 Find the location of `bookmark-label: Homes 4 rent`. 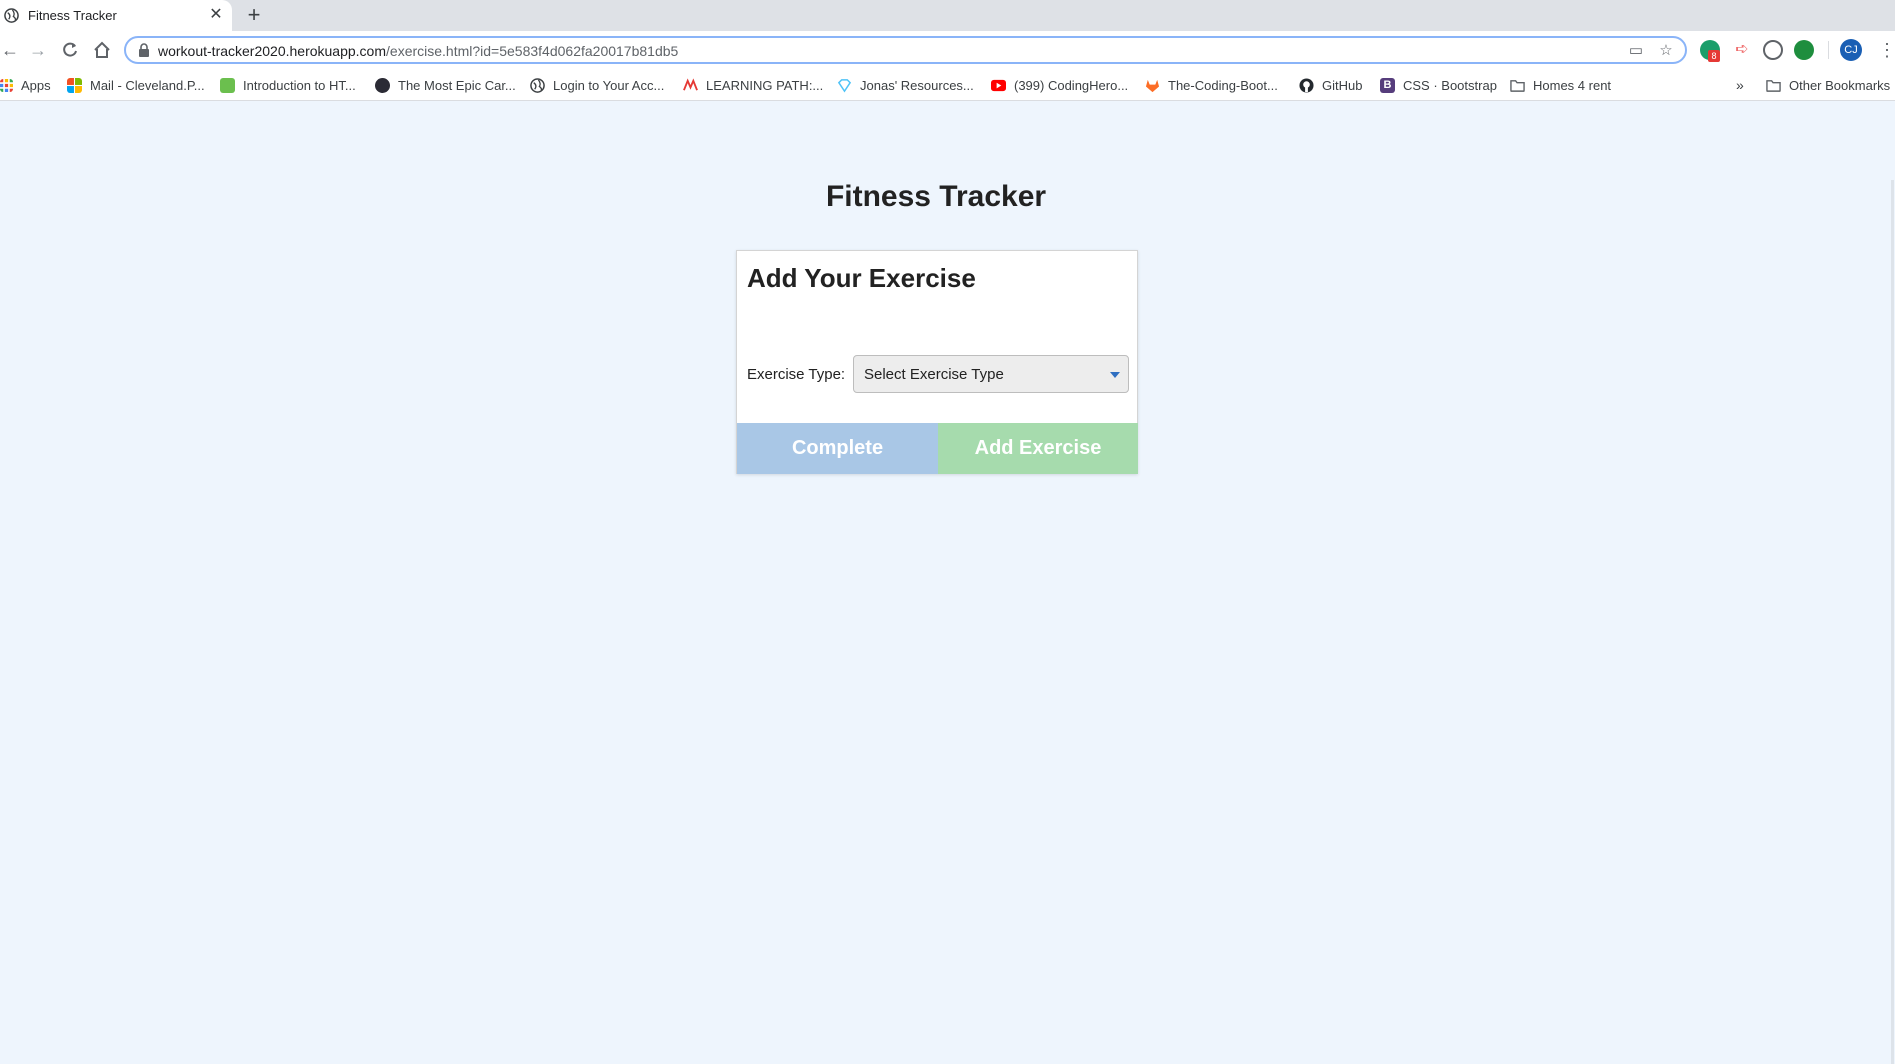

bookmark-label: Homes 4 rent is located at coordinates (1572, 85).